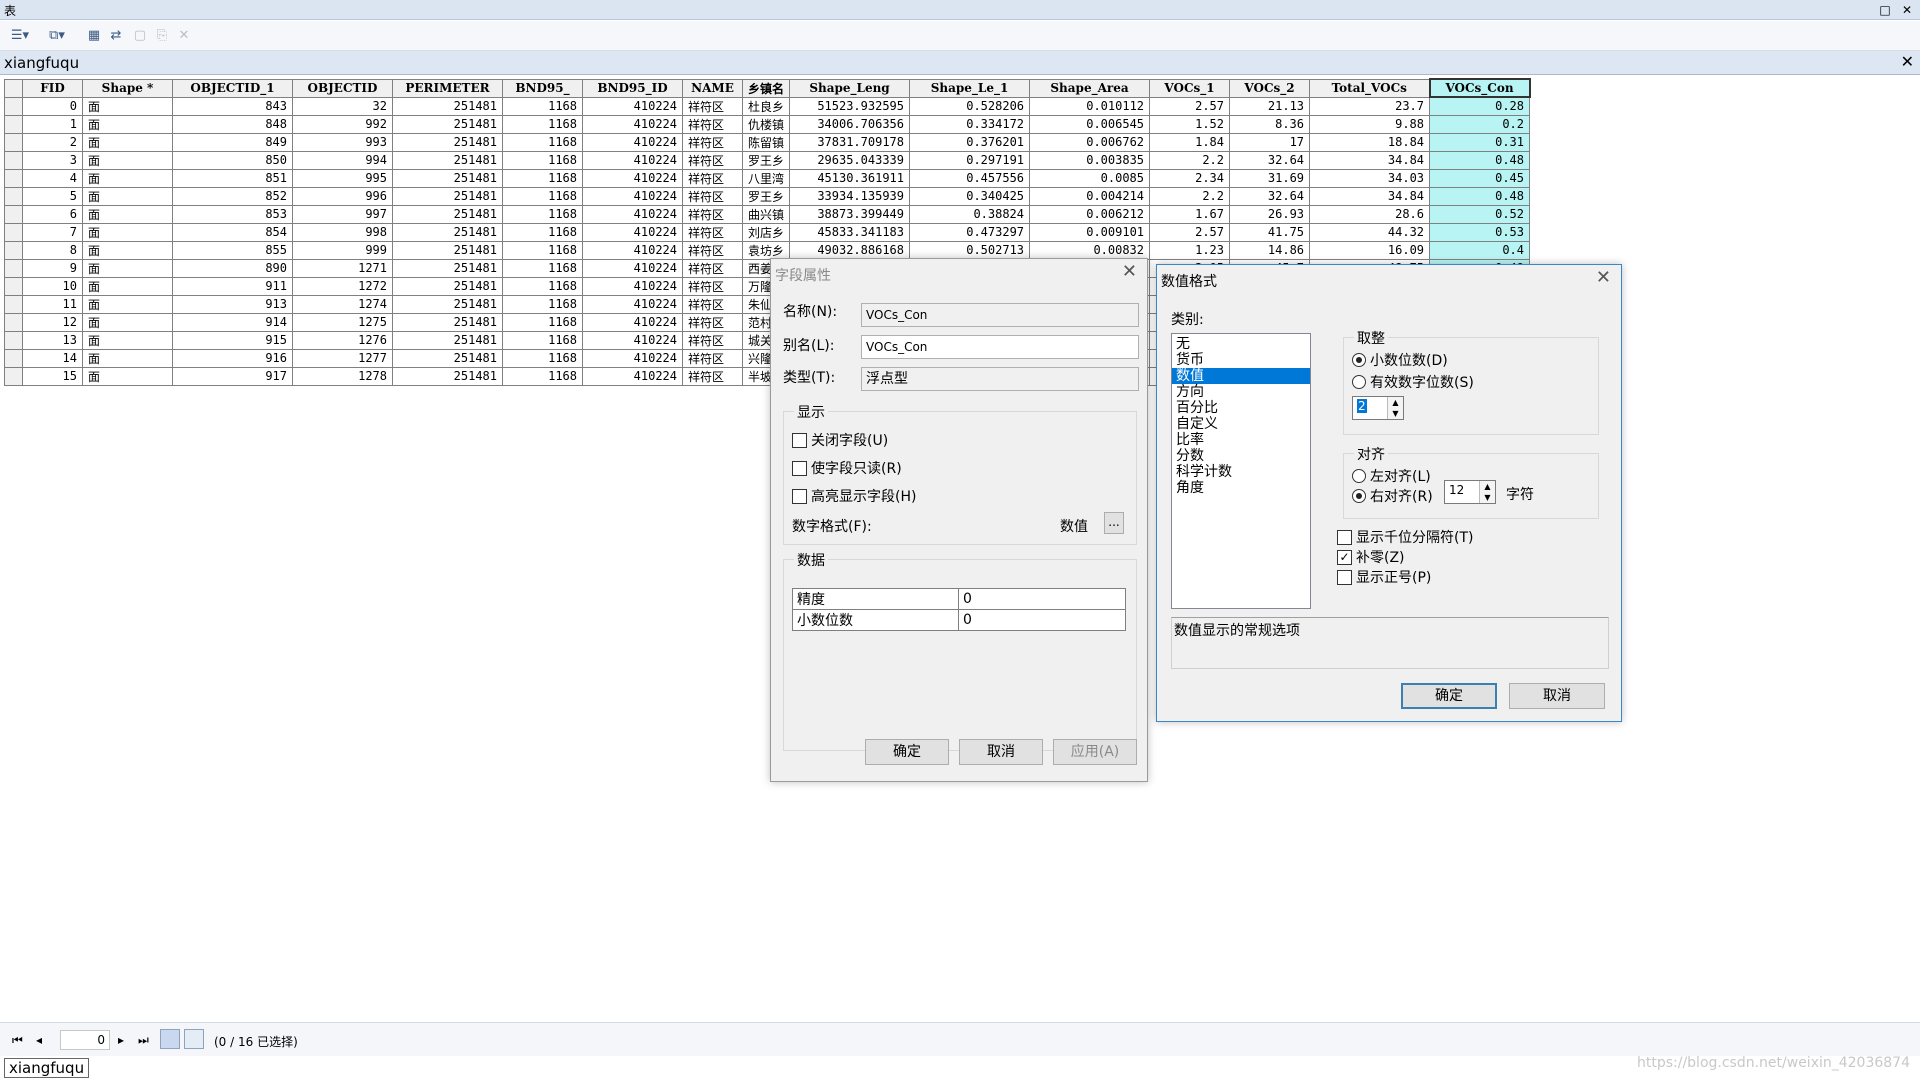 This screenshot has height=1080, width=1920. Describe the element at coordinates (850, 250) in the screenshot. I see `table-cell: 49032.886168` at that location.